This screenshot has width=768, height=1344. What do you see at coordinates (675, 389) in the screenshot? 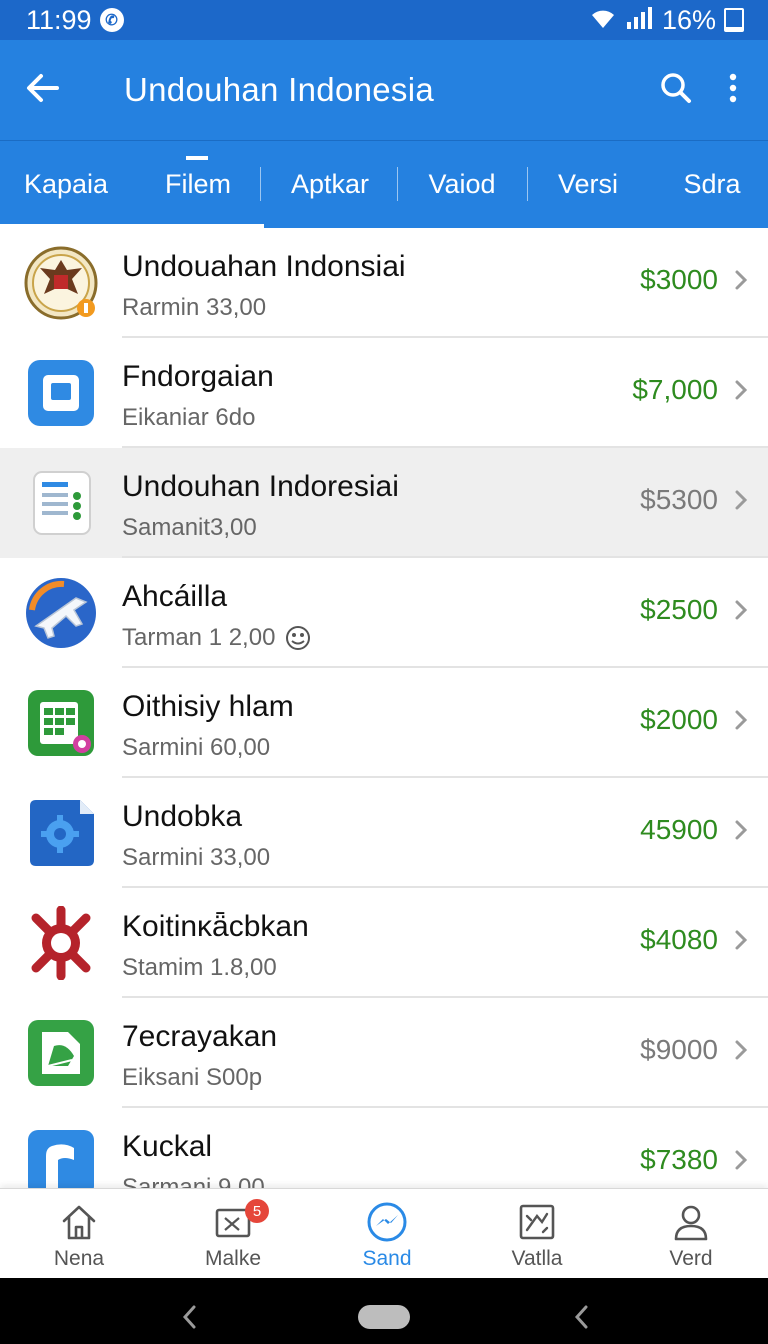
I see `item-price: $7,000` at bounding box center [675, 389].